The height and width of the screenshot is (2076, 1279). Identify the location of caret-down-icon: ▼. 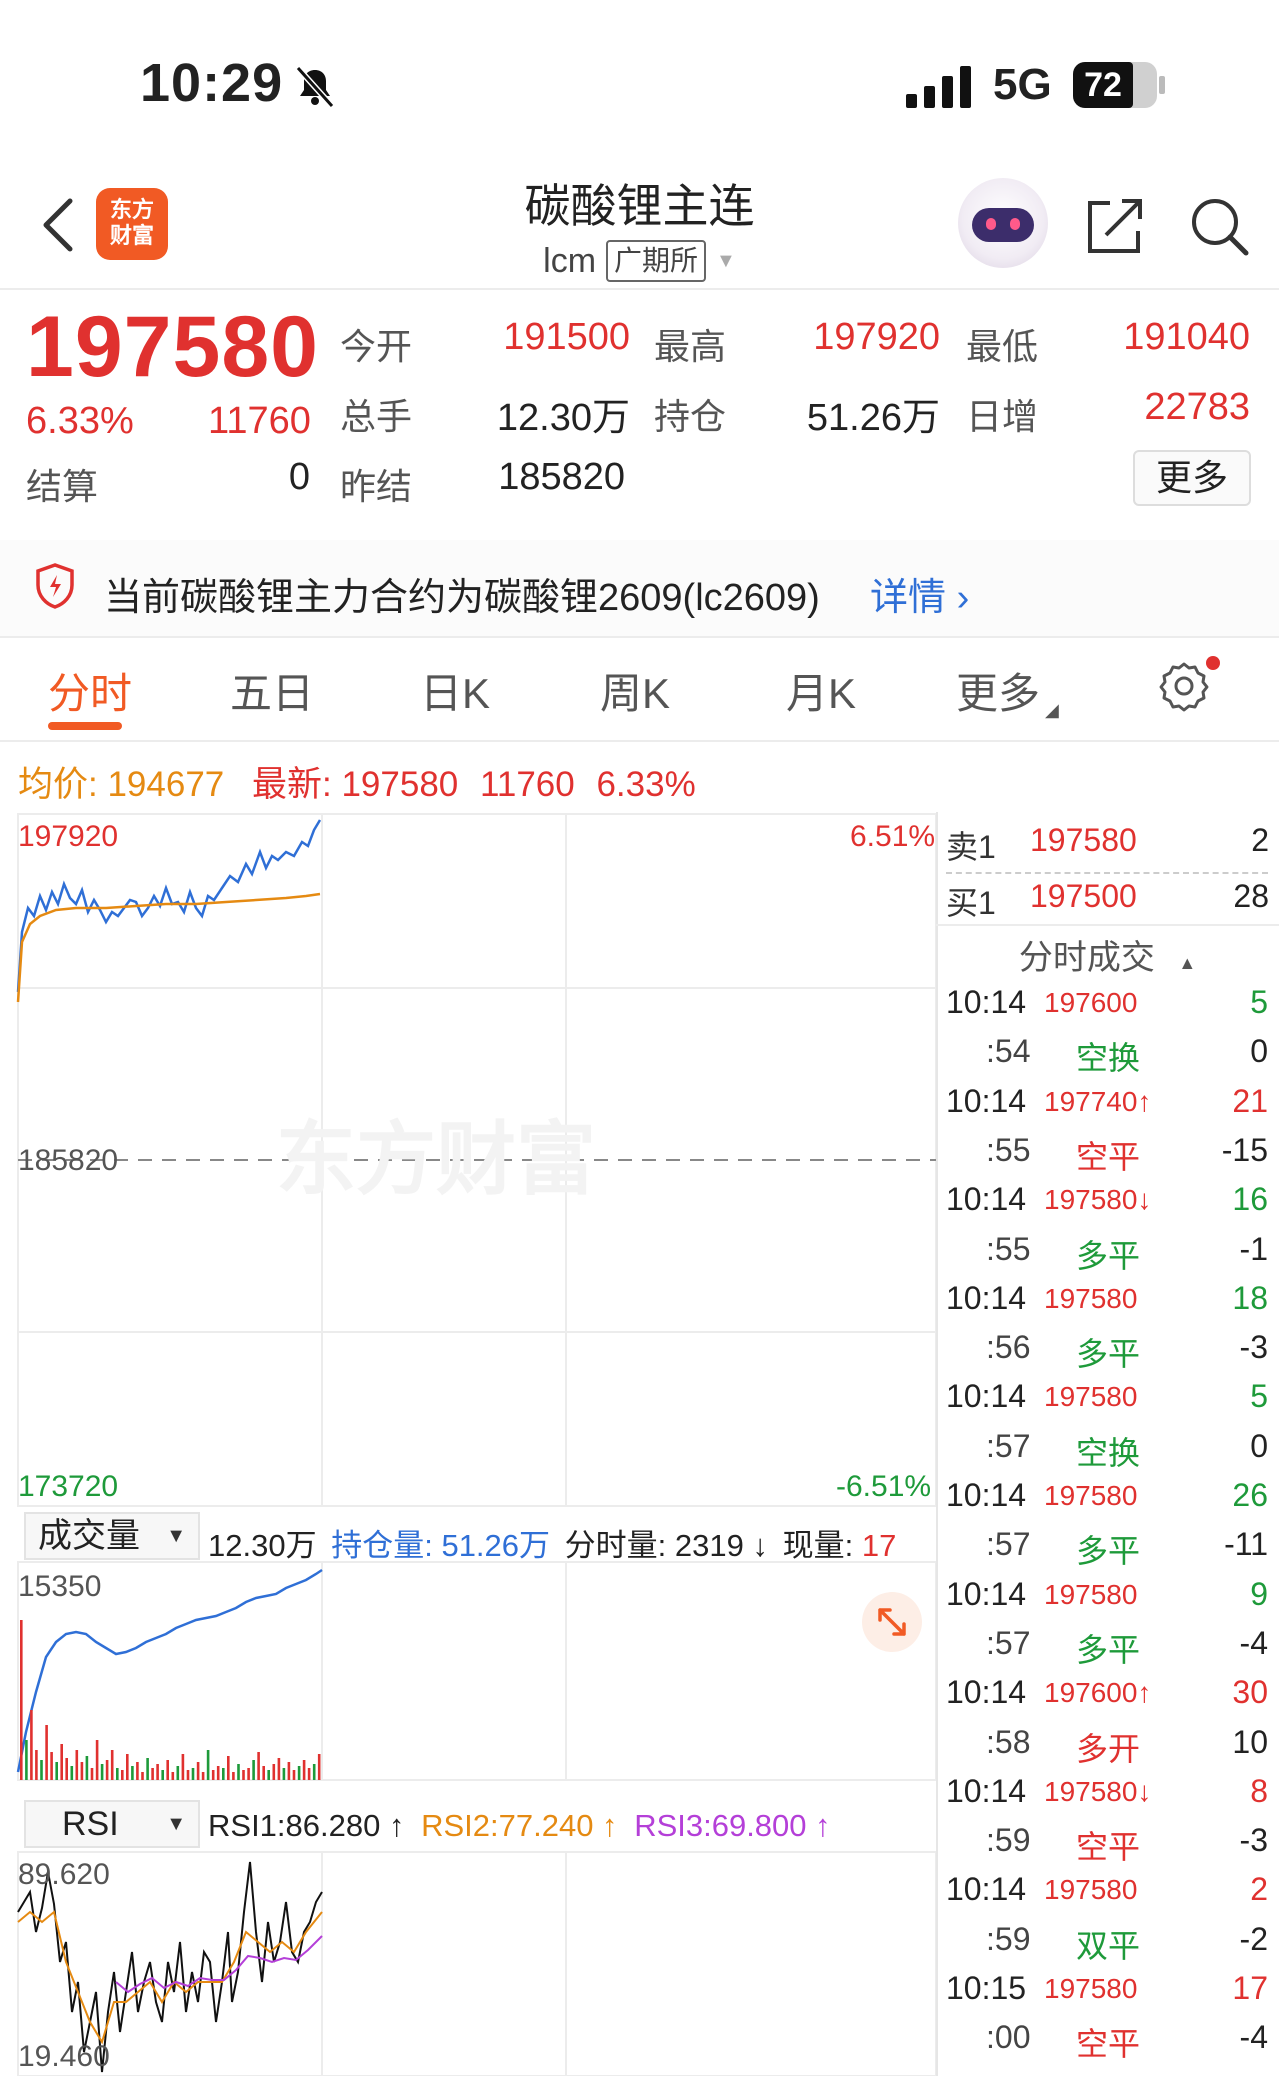
(726, 260).